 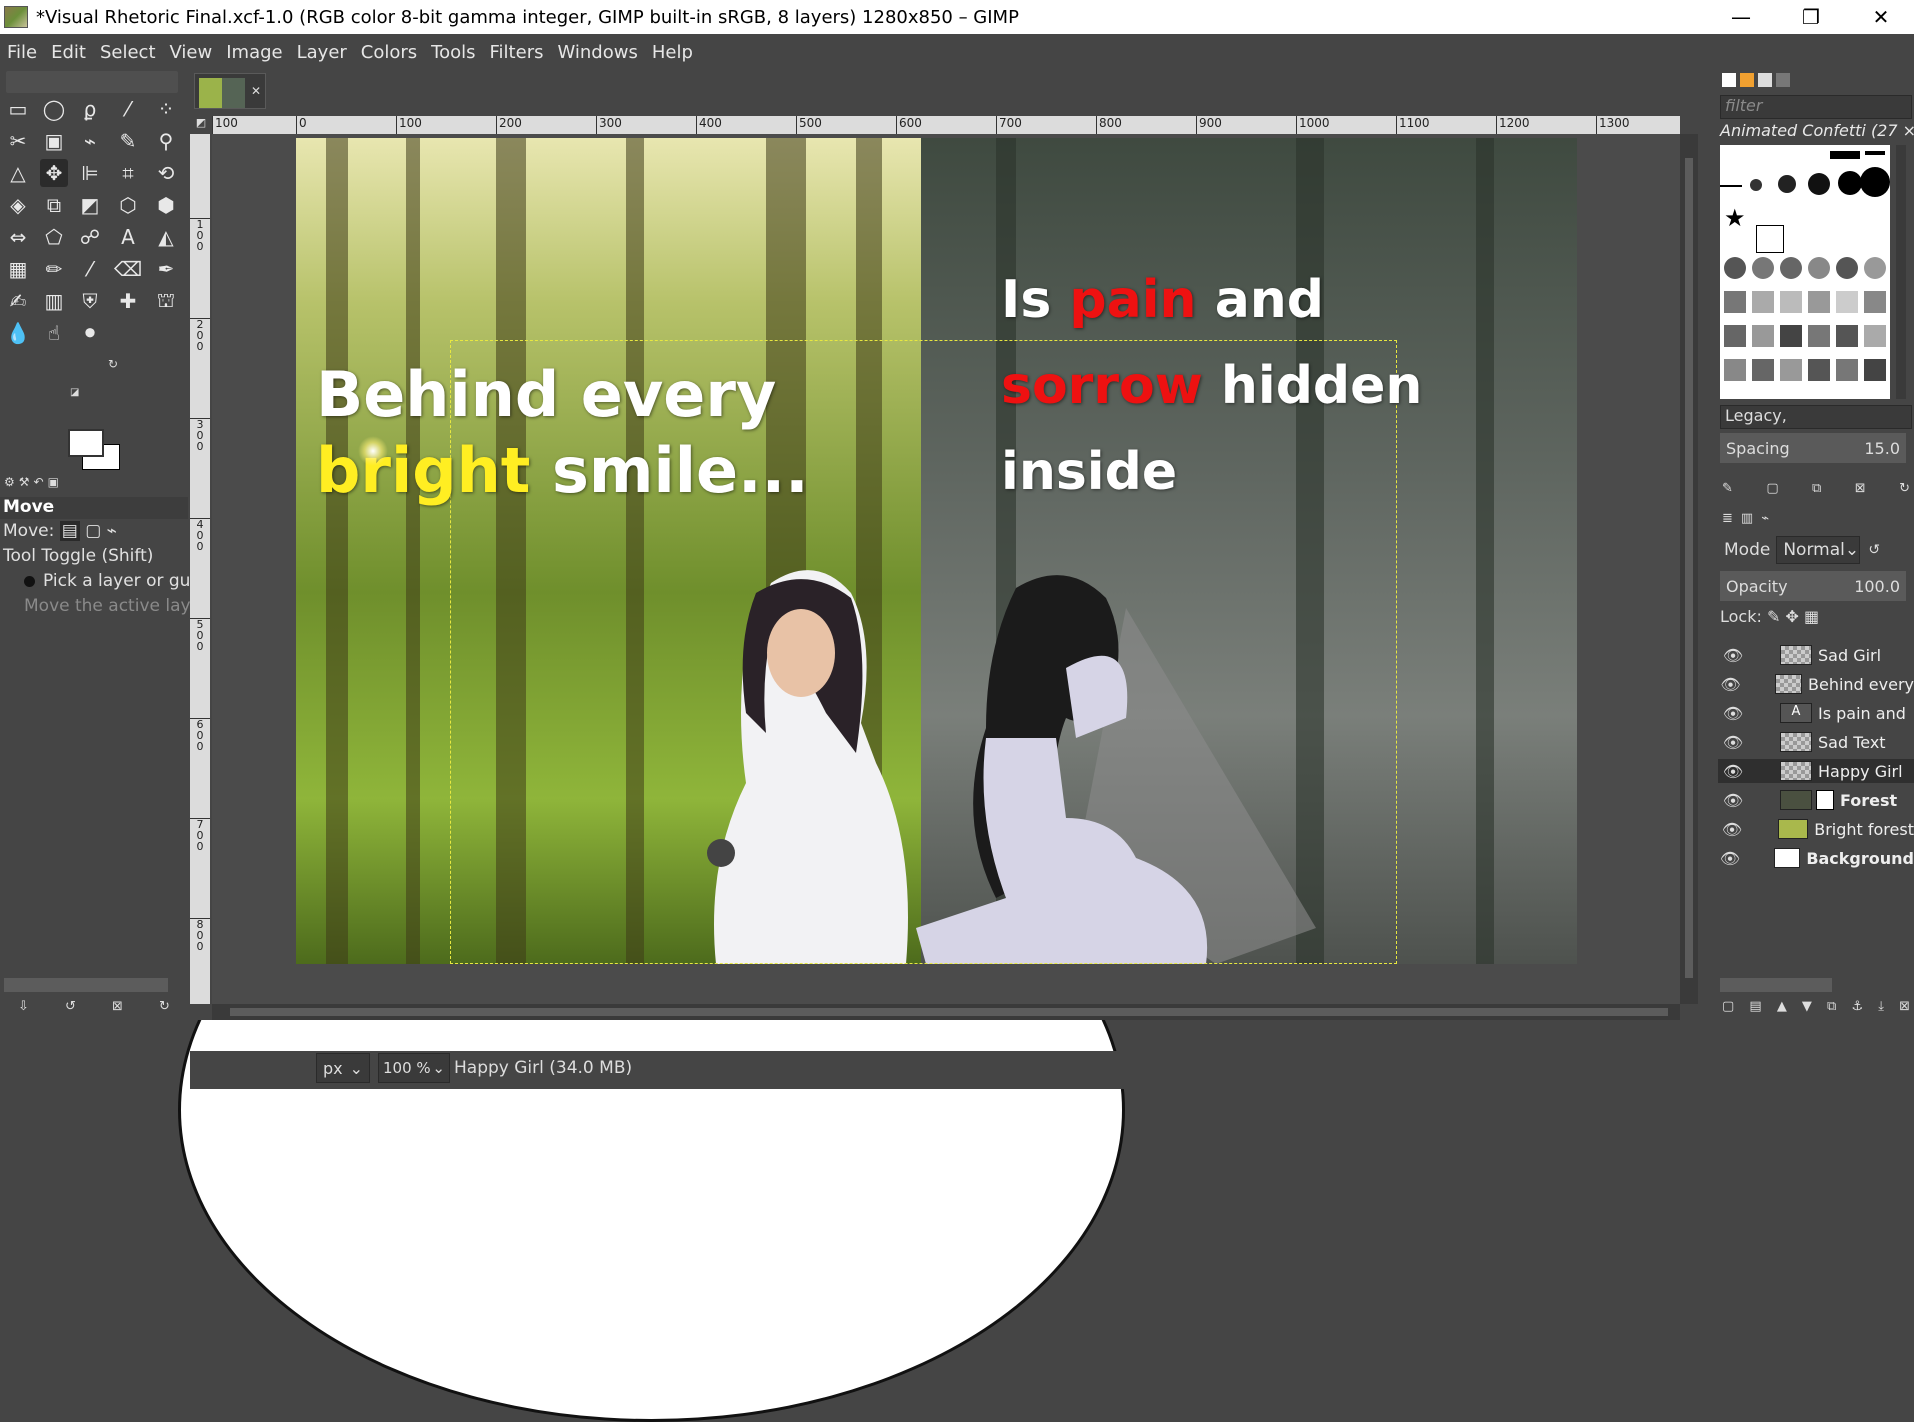 What do you see at coordinates (1689, 569) in the screenshot?
I see `vertical-scrollbar` at bounding box center [1689, 569].